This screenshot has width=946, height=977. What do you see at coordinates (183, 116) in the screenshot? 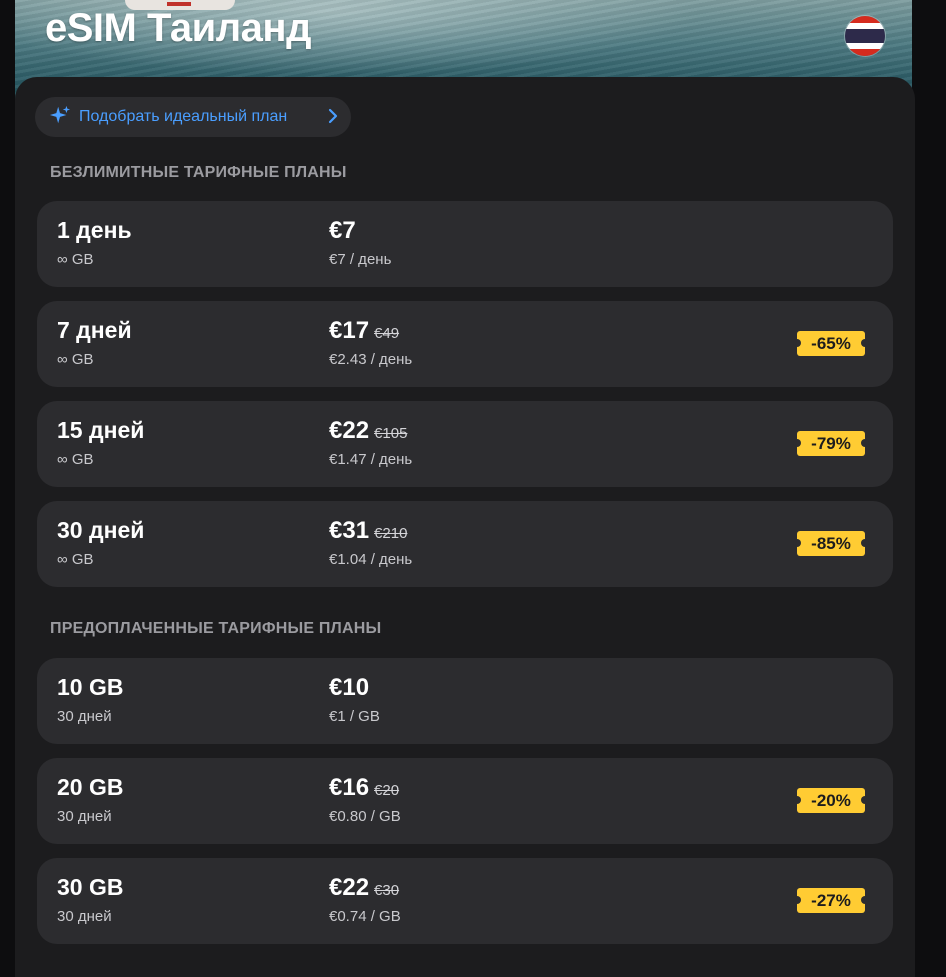
I see `pick-plan-label: Подобрать идеальный план` at bounding box center [183, 116].